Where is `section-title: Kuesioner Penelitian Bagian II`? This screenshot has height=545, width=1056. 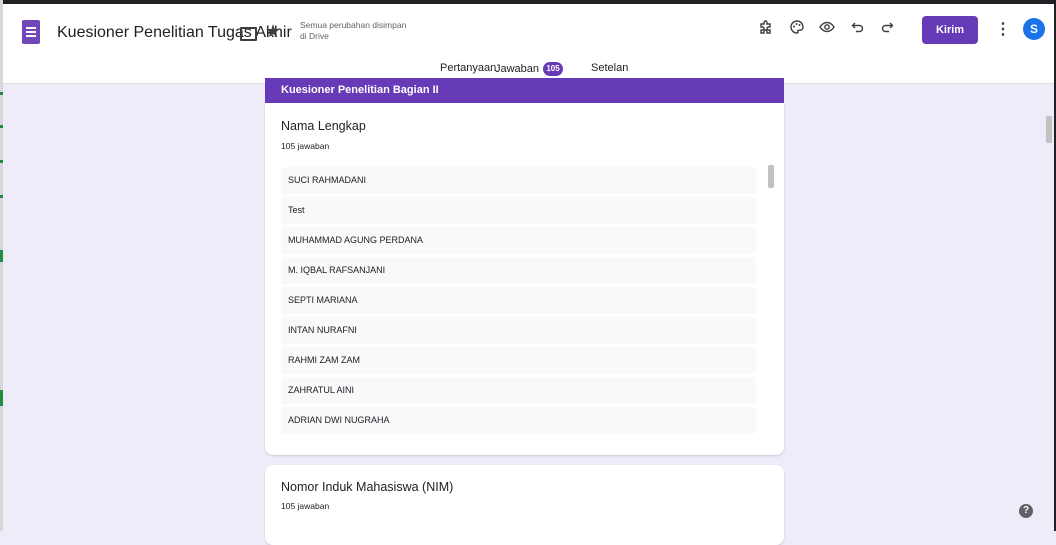 section-title: Kuesioner Penelitian Bagian II is located at coordinates (360, 90).